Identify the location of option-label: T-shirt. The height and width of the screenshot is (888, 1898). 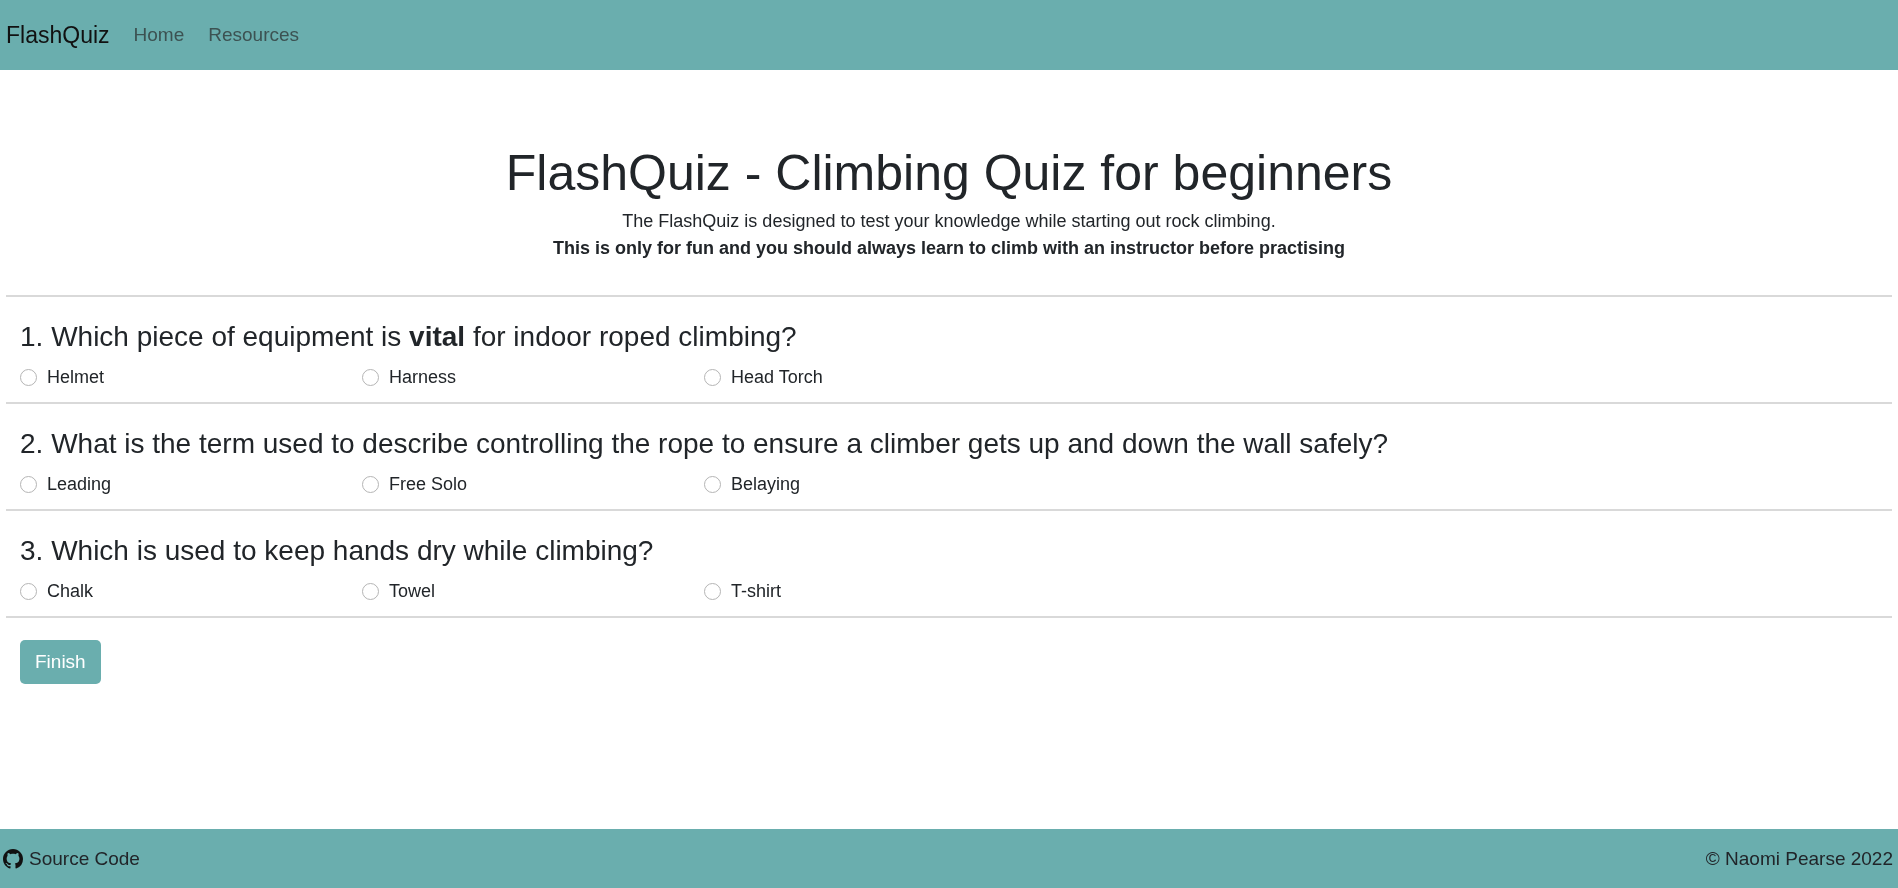
(756, 591).